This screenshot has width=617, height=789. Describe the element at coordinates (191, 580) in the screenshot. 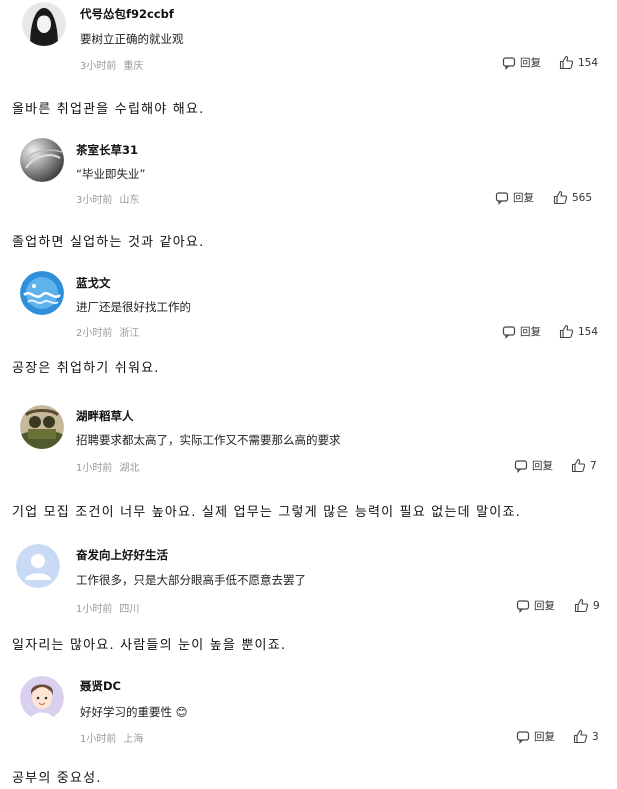

I see `comment-text: 工作很多，只是大部分眼高手低不愿意去罢了` at that location.